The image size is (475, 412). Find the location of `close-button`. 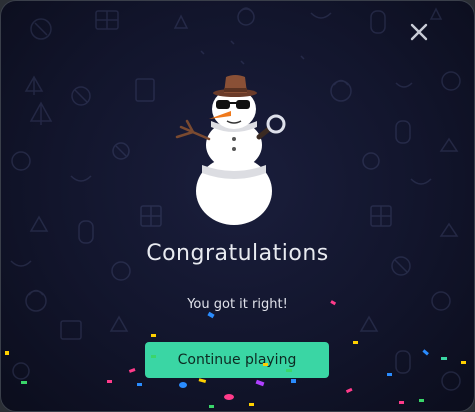

close-button is located at coordinates (419, 32).